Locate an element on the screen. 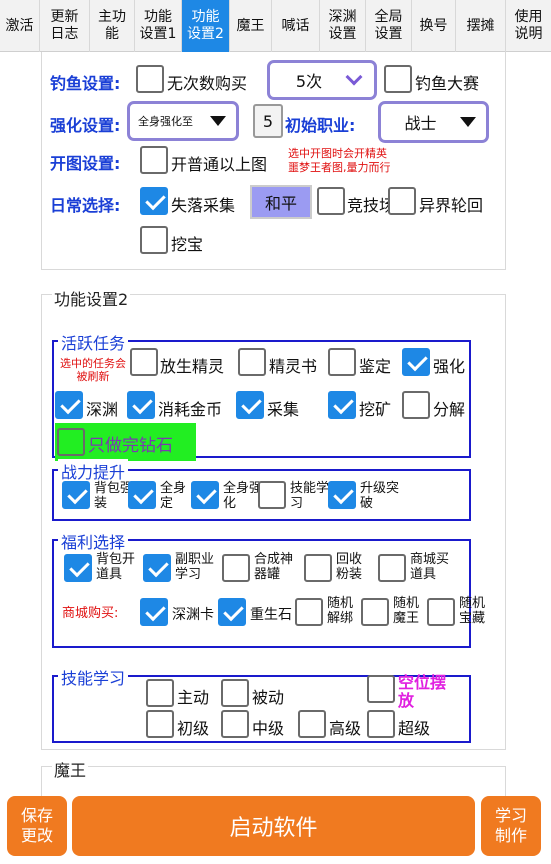  level-break-checkbox is located at coordinates (342, 495).